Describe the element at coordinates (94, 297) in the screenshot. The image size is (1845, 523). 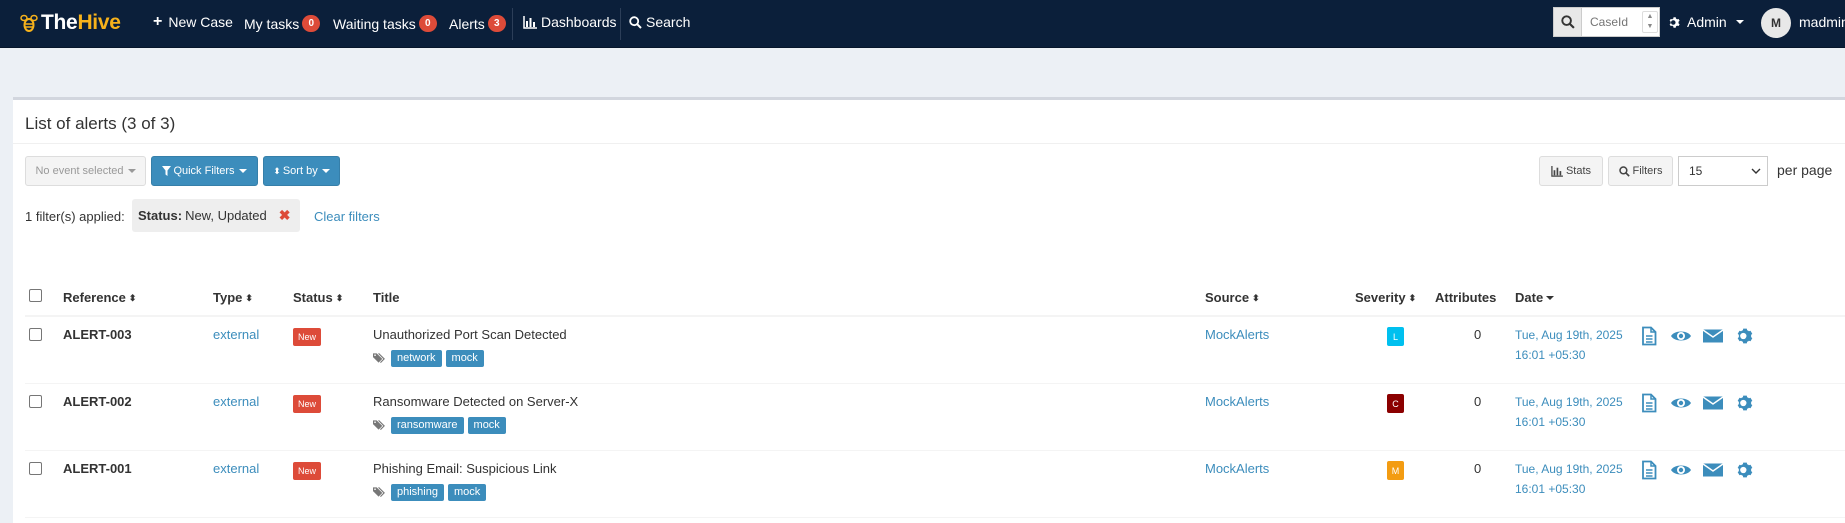
I see `column-reference-label: Reference` at that location.